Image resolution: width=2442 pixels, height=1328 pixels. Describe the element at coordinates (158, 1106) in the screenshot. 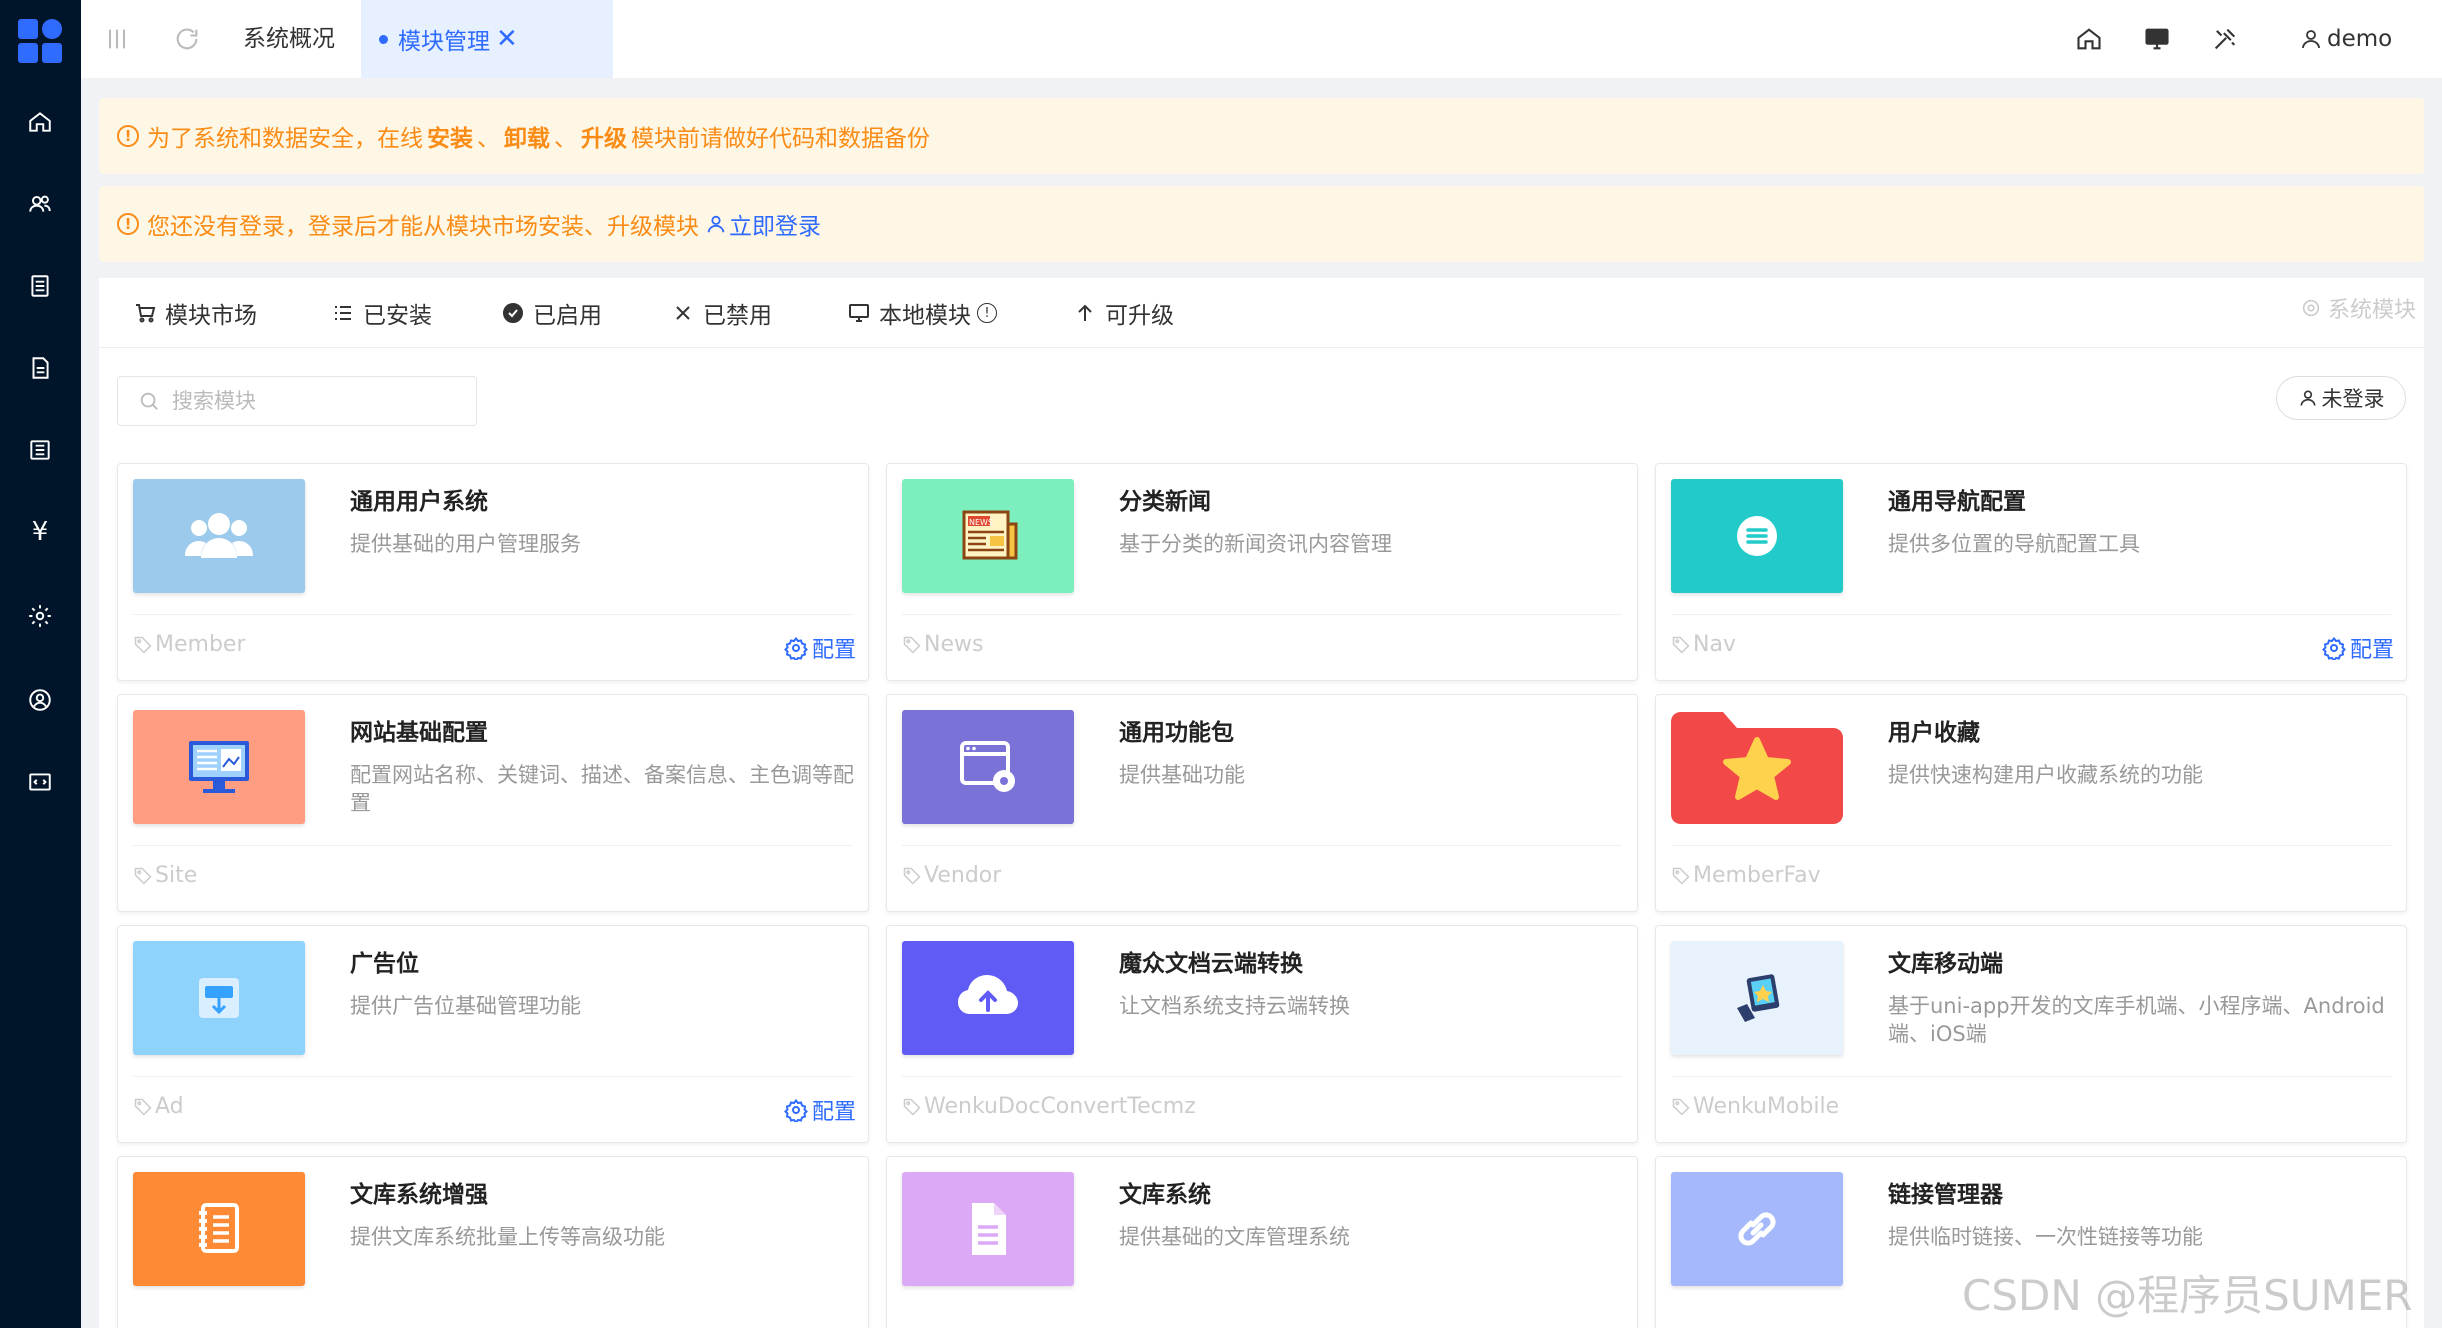

I see `module-tag: Ad` at that location.